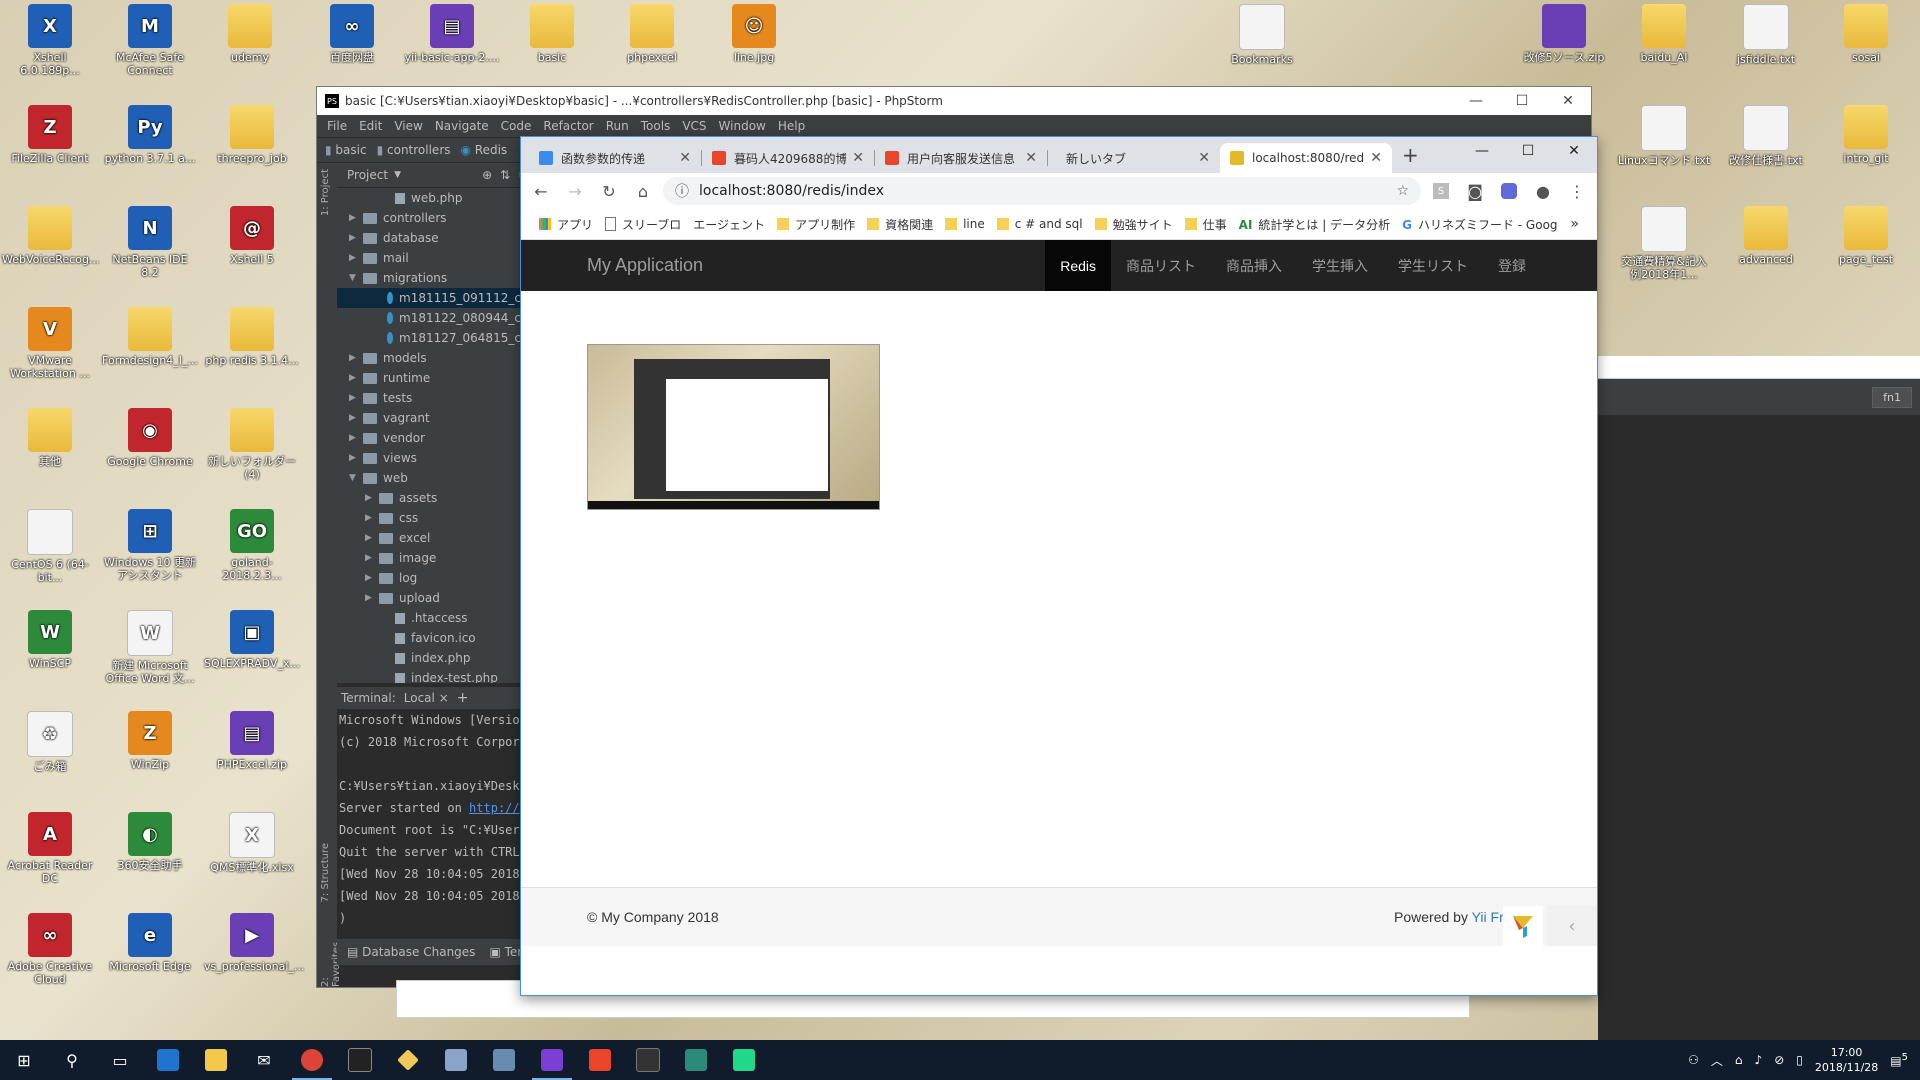  I want to click on browser-tab: 用户向客服发送信息 ✕, so click(961, 158).